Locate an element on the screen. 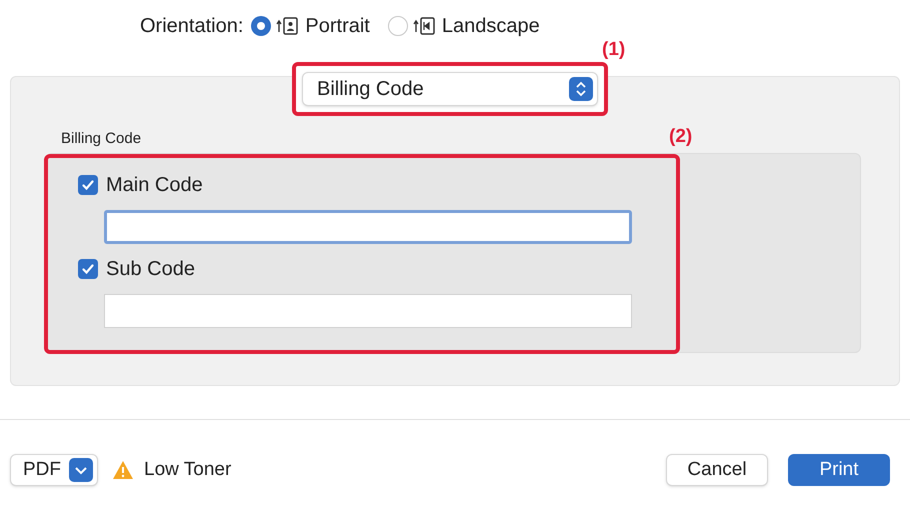 The width and height of the screenshot is (910, 524). warning-message: Low Toner is located at coordinates (188, 470).